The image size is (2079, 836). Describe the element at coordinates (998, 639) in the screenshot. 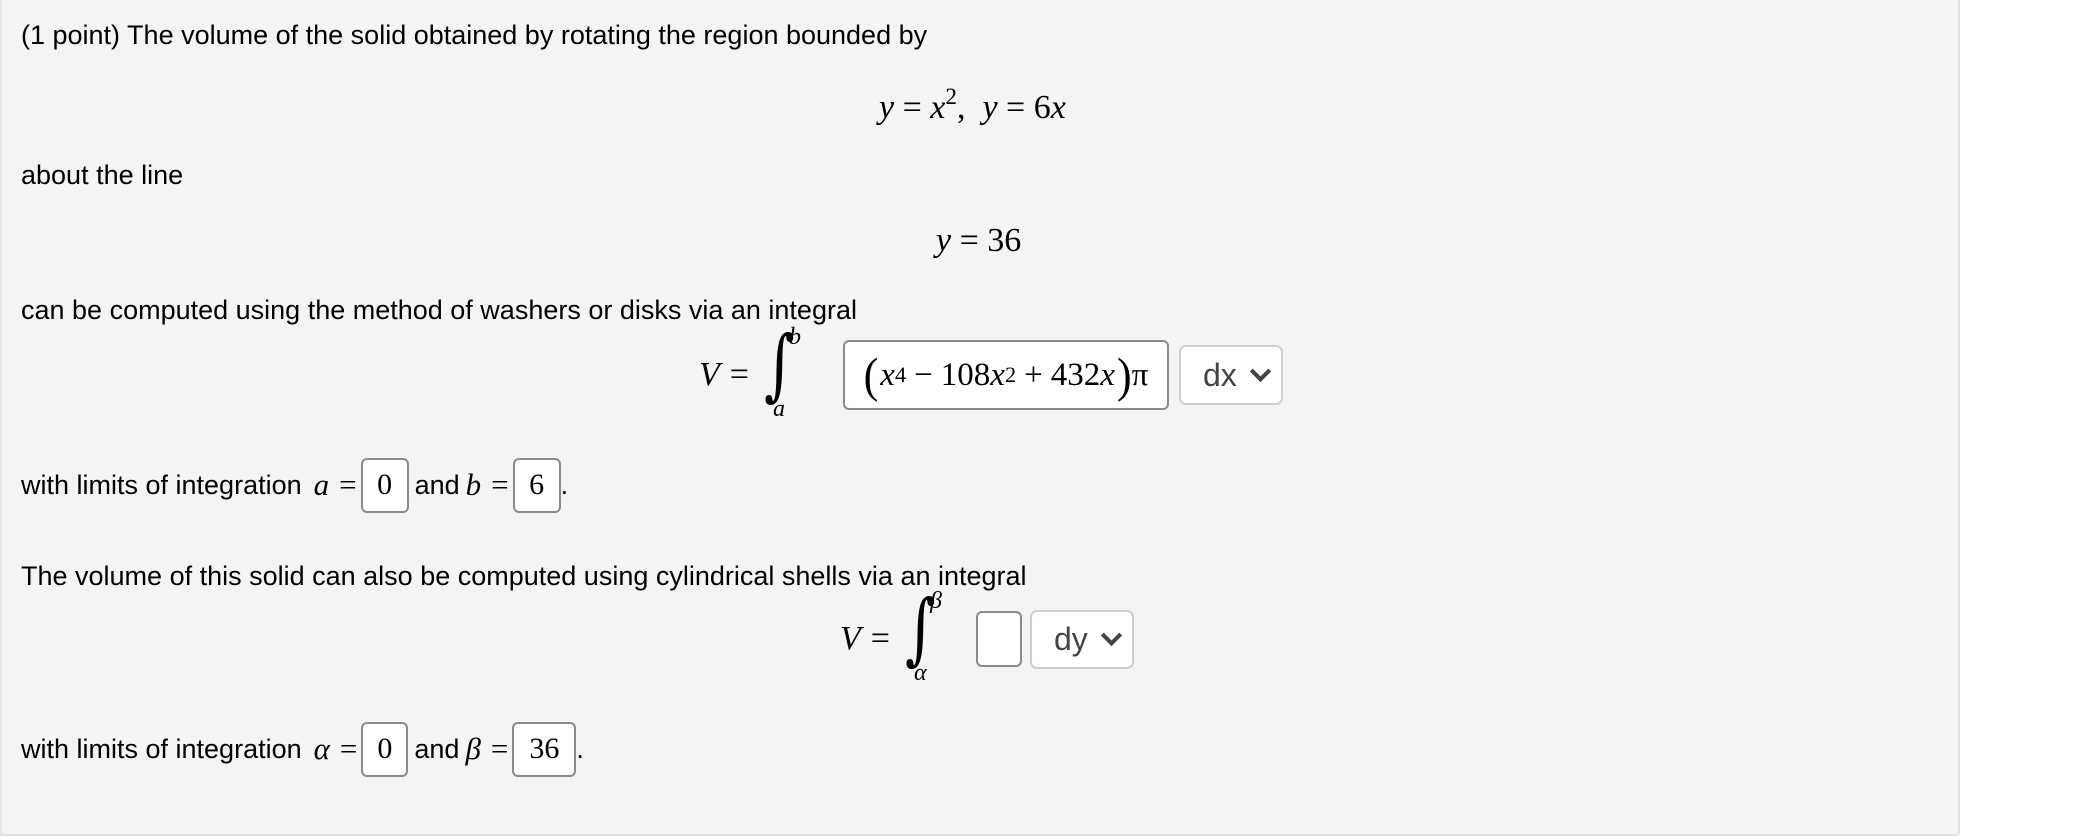

I see `shells-integrand-input` at that location.